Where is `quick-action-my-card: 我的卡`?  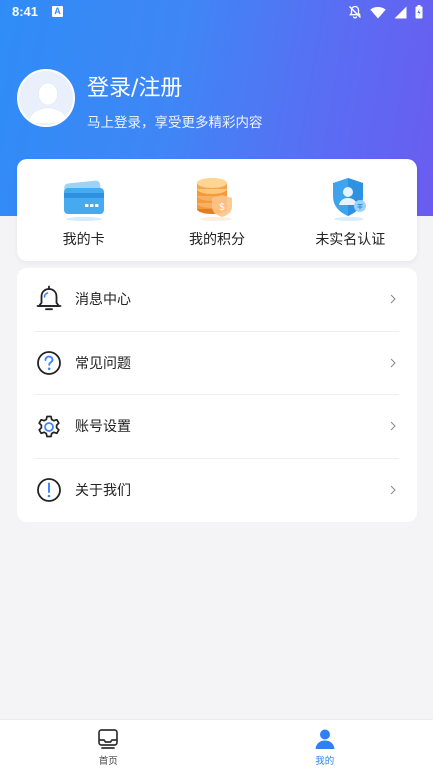
quick-action-my-card: 我的卡 is located at coordinates (83, 210).